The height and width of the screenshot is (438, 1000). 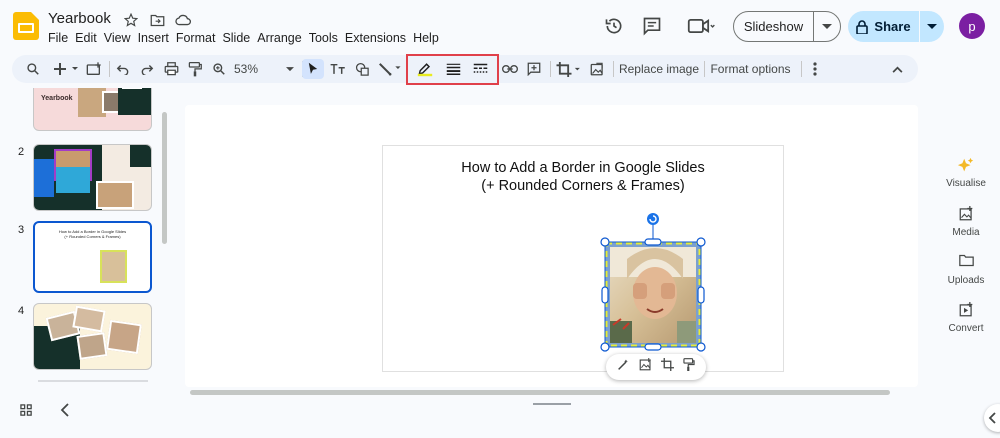 I want to click on side-uploads-label: Uploads, so click(x=966, y=280).